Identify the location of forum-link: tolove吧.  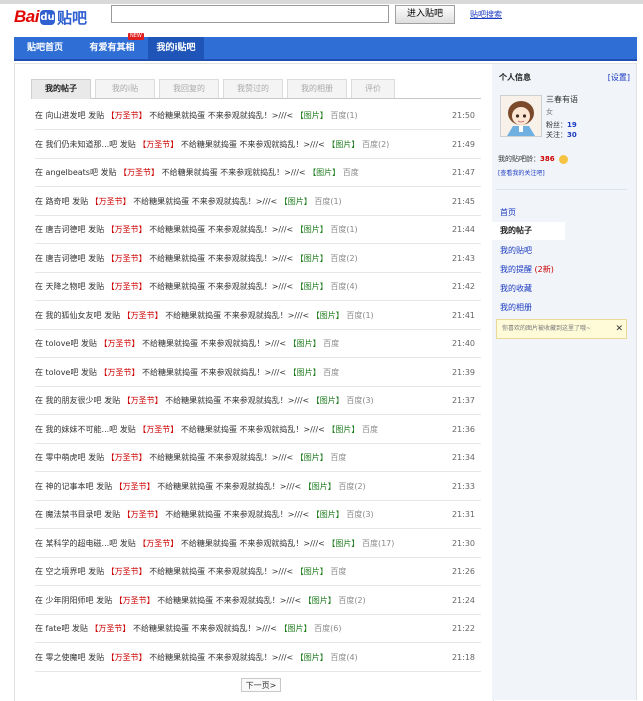
(62, 343).